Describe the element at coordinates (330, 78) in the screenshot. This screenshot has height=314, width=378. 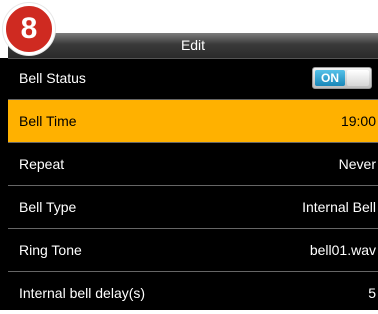
I see `toggle-on-label: ON` at that location.